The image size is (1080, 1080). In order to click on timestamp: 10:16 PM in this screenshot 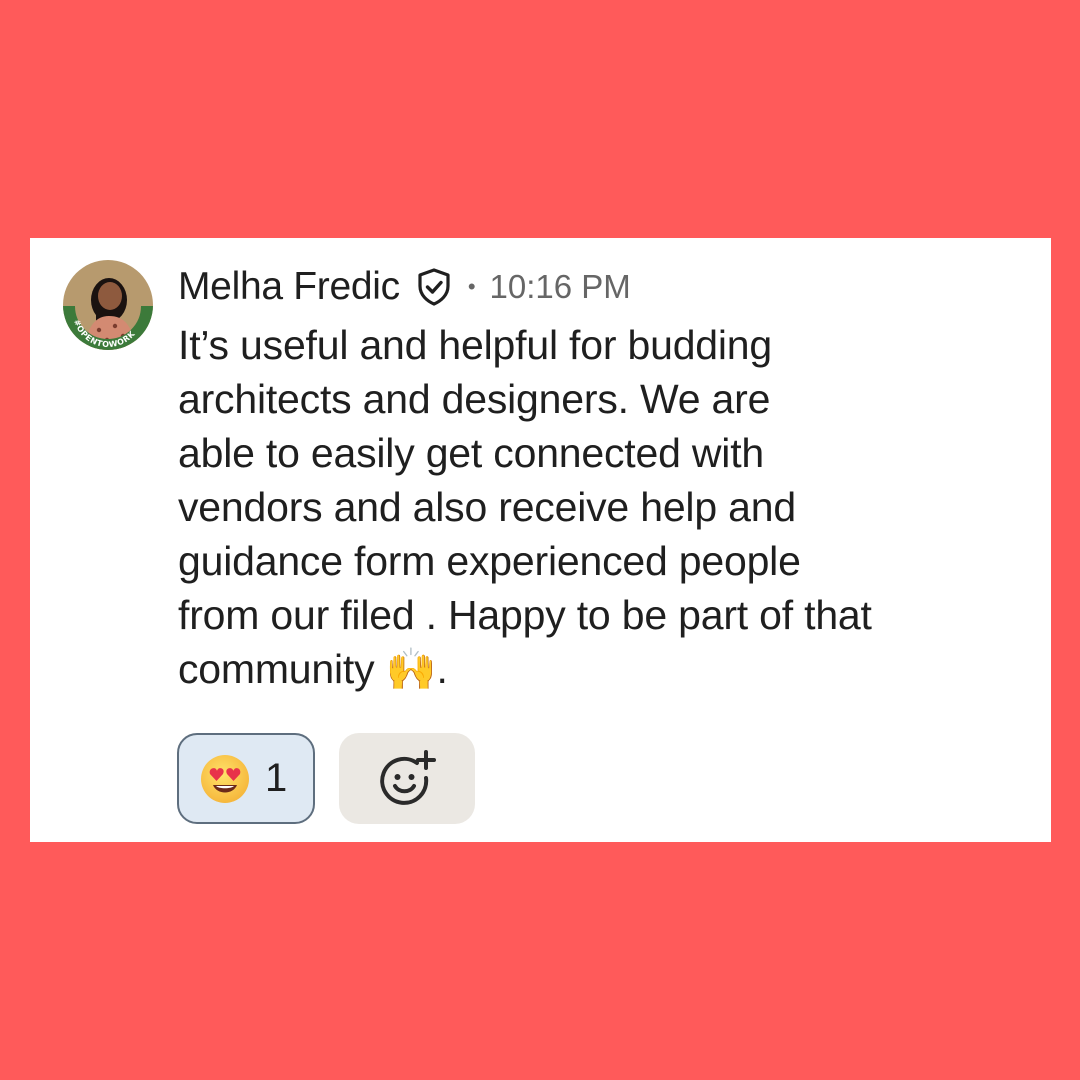, I will do `click(560, 286)`.